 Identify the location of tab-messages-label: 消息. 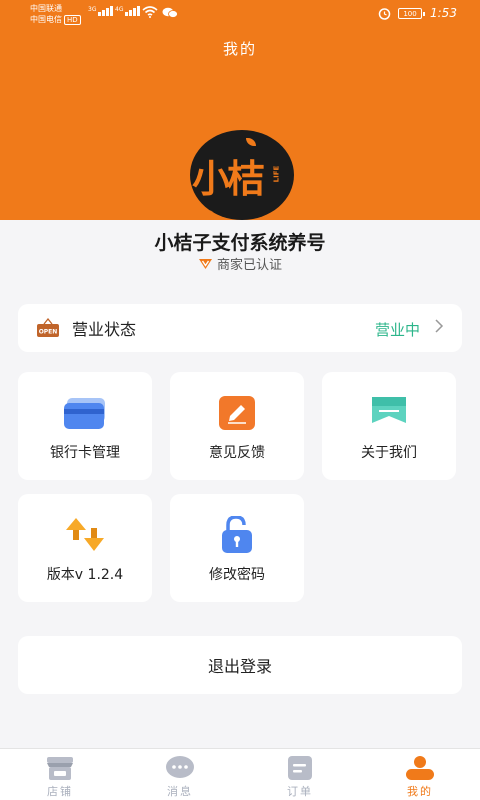
(180, 791).